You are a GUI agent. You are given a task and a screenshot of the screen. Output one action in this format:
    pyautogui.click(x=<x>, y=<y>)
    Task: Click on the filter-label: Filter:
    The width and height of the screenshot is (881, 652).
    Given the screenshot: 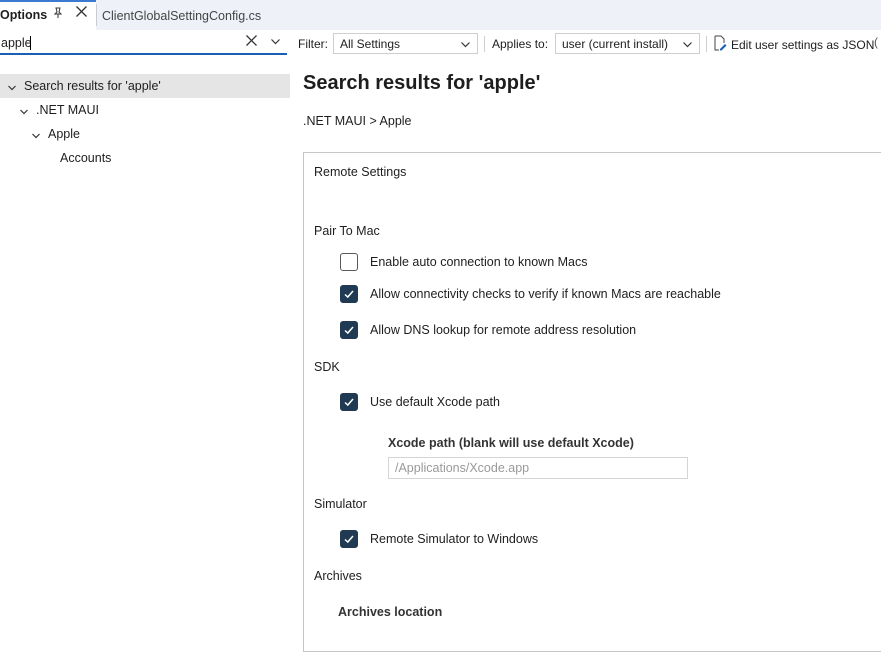 What is the action you would take?
    pyautogui.click(x=313, y=44)
    